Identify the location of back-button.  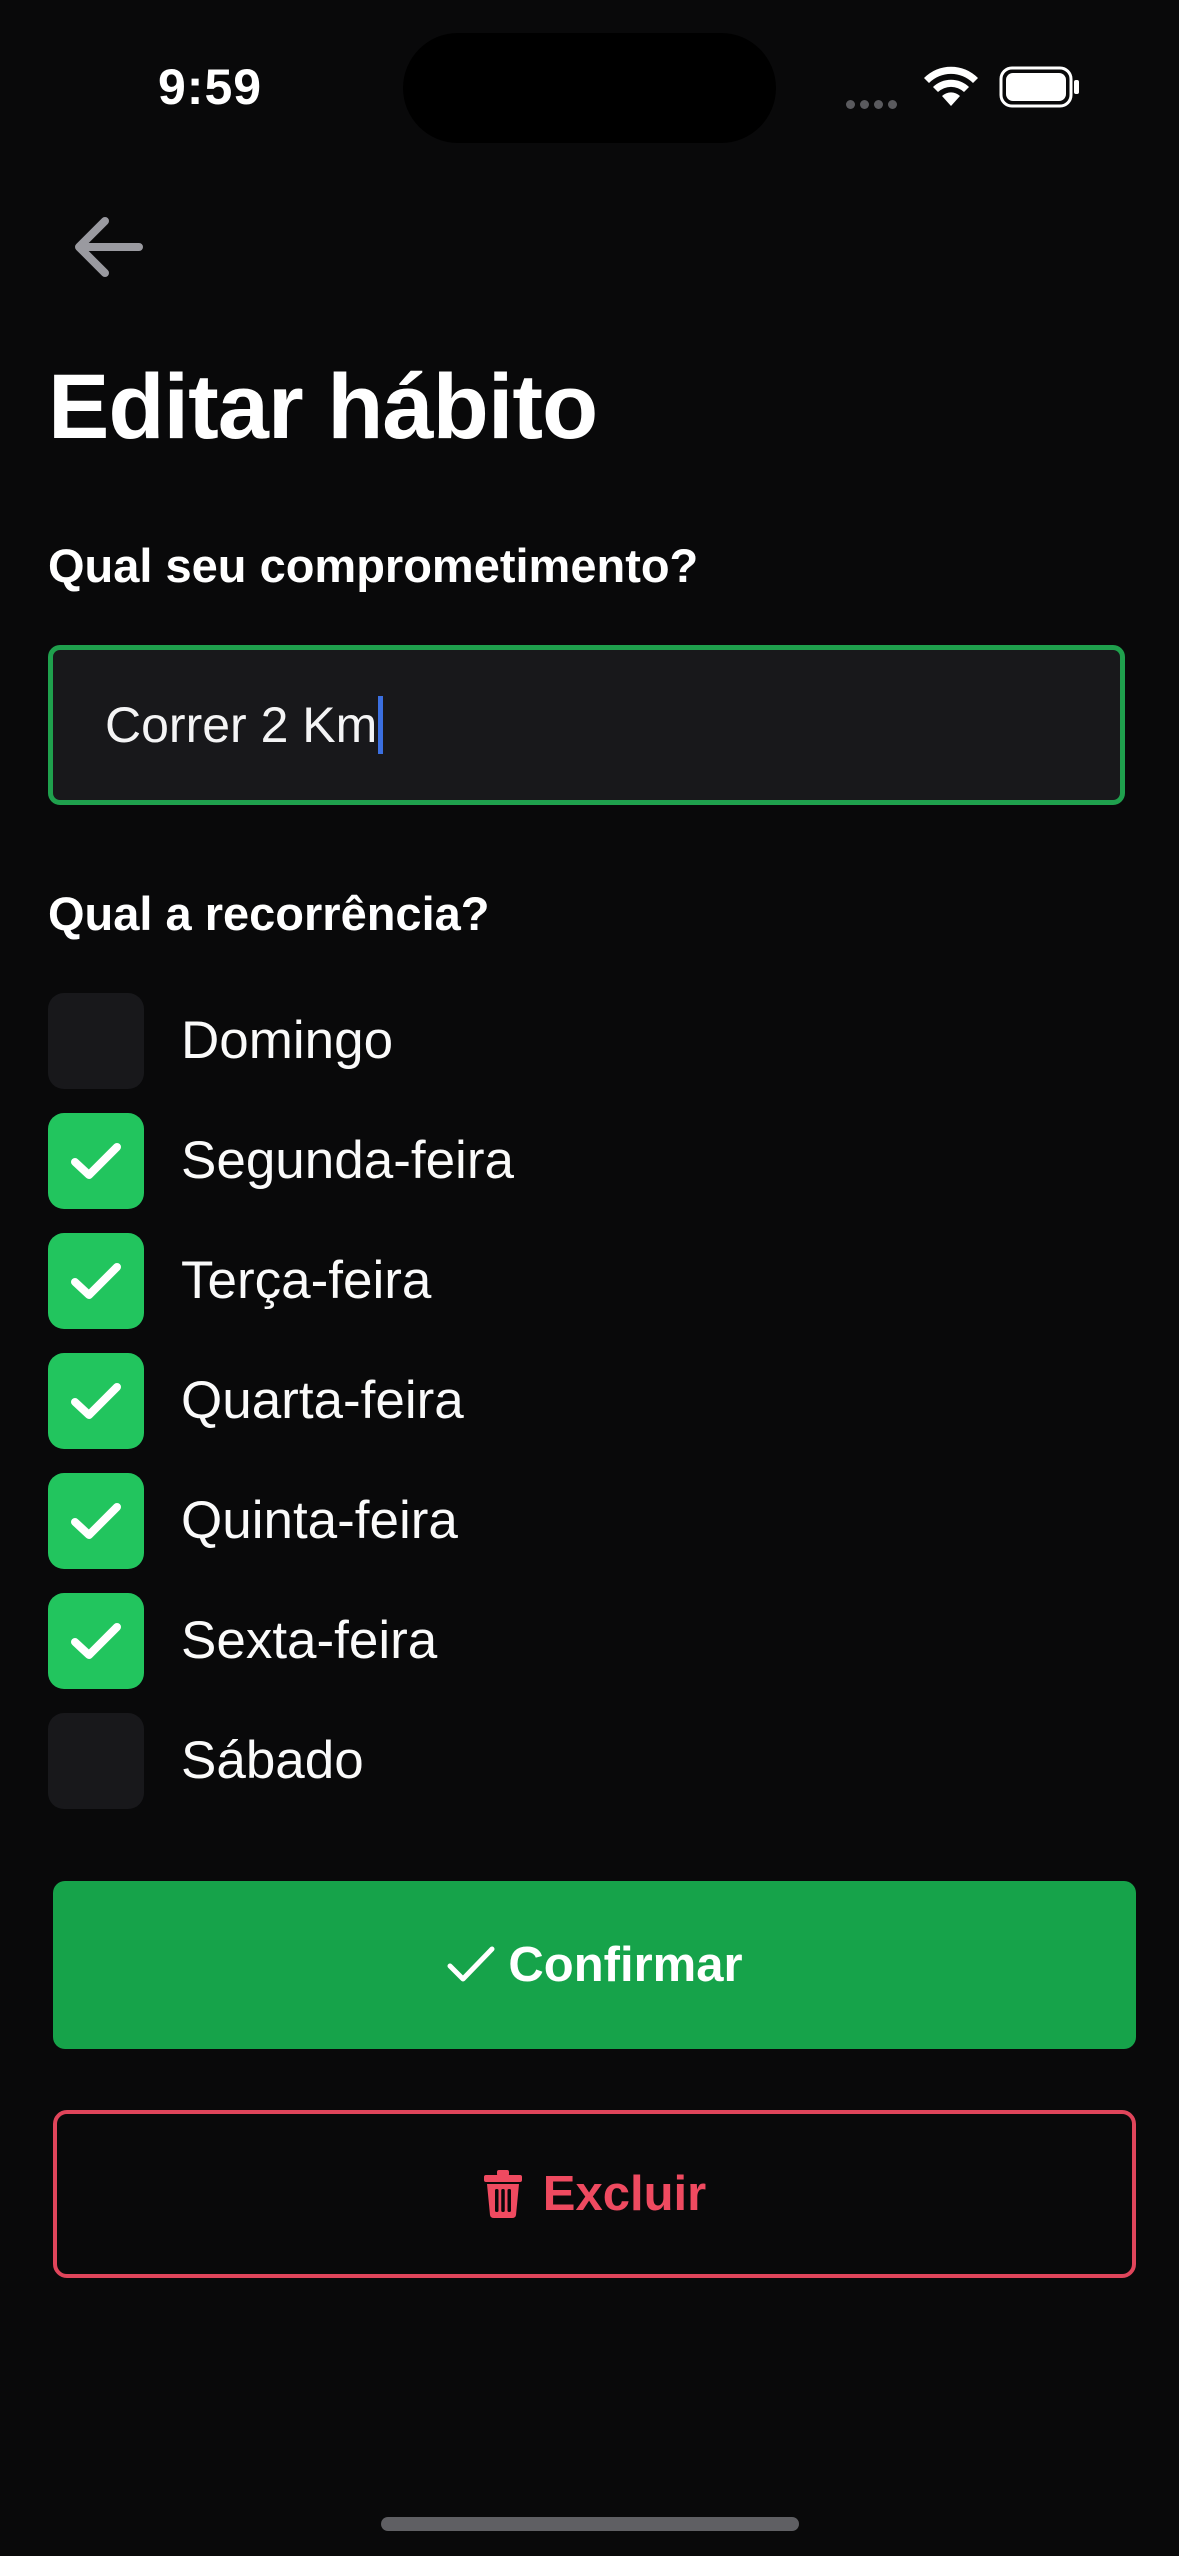
(107, 247).